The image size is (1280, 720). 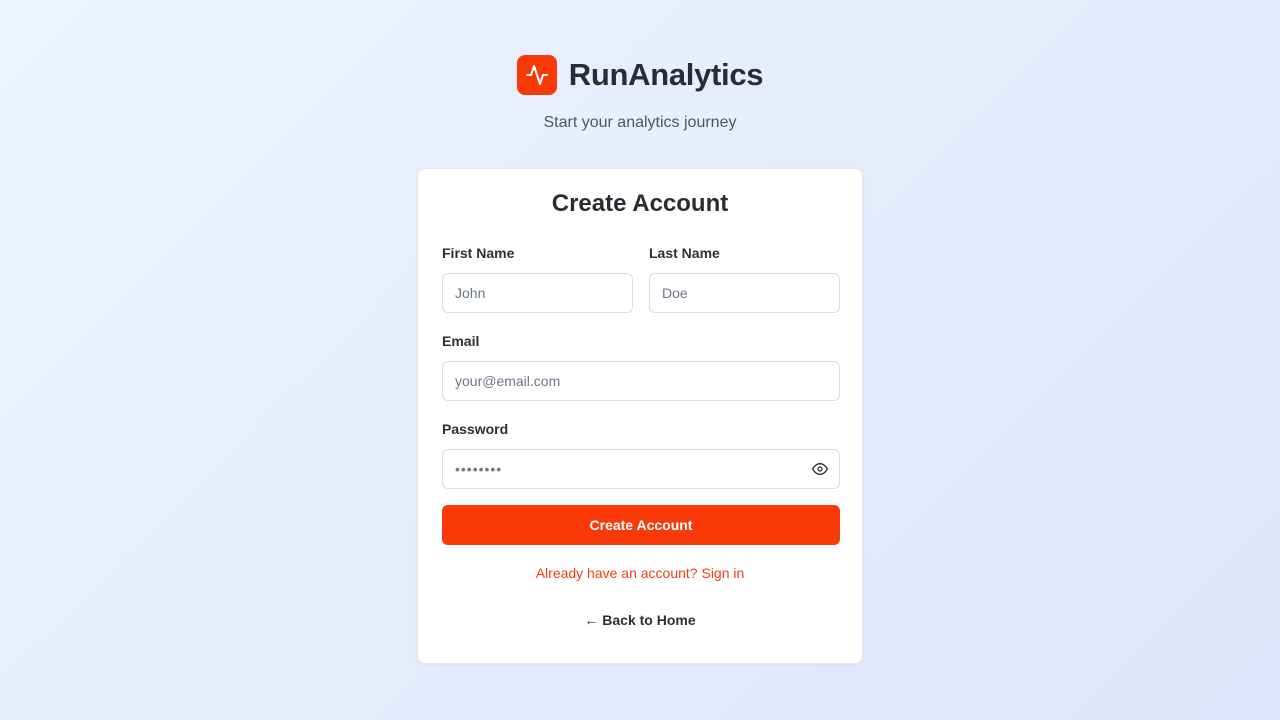 What do you see at coordinates (475, 429) in the screenshot?
I see `password-label: Password` at bounding box center [475, 429].